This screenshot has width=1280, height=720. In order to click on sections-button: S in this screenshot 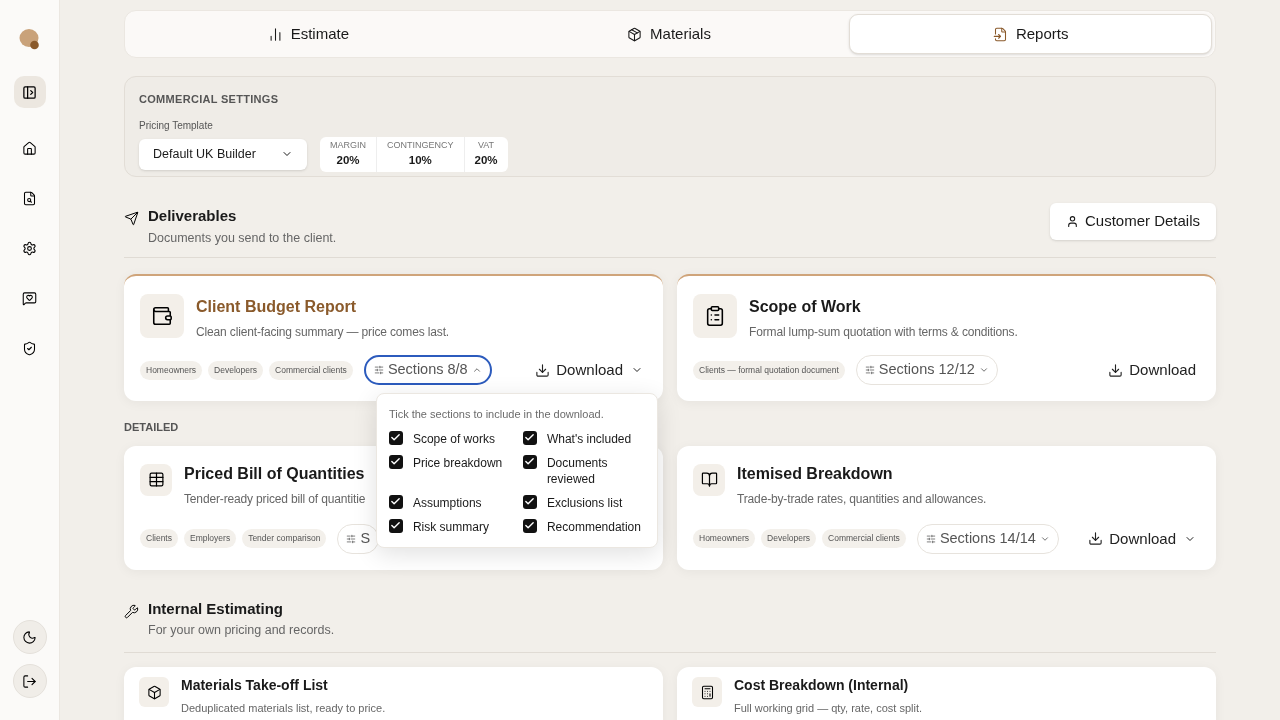, I will do `click(358, 538)`.